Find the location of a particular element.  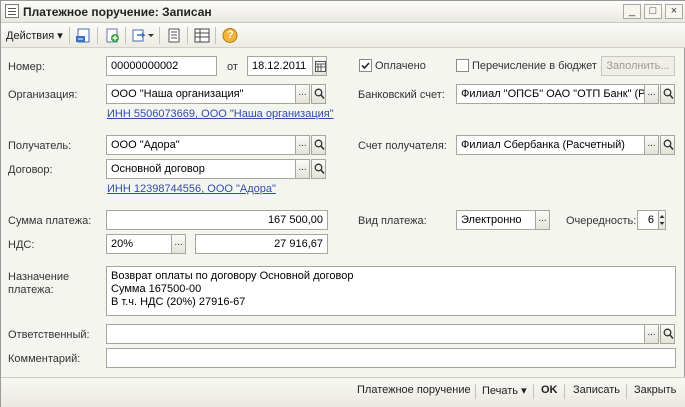

organization-open-button is located at coordinates (318, 94).